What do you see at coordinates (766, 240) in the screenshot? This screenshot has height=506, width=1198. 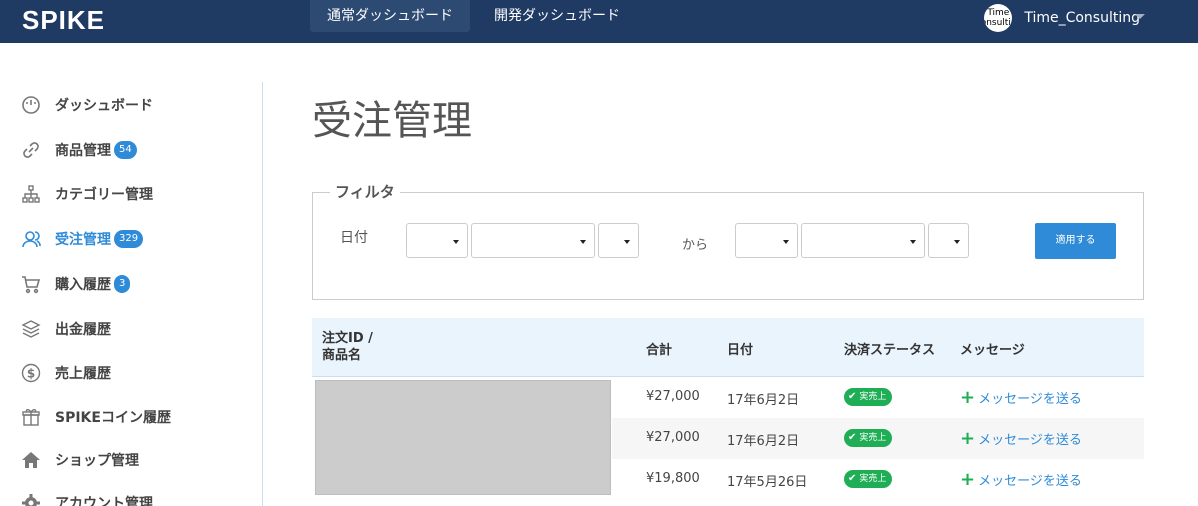 I see `to-year-select` at bounding box center [766, 240].